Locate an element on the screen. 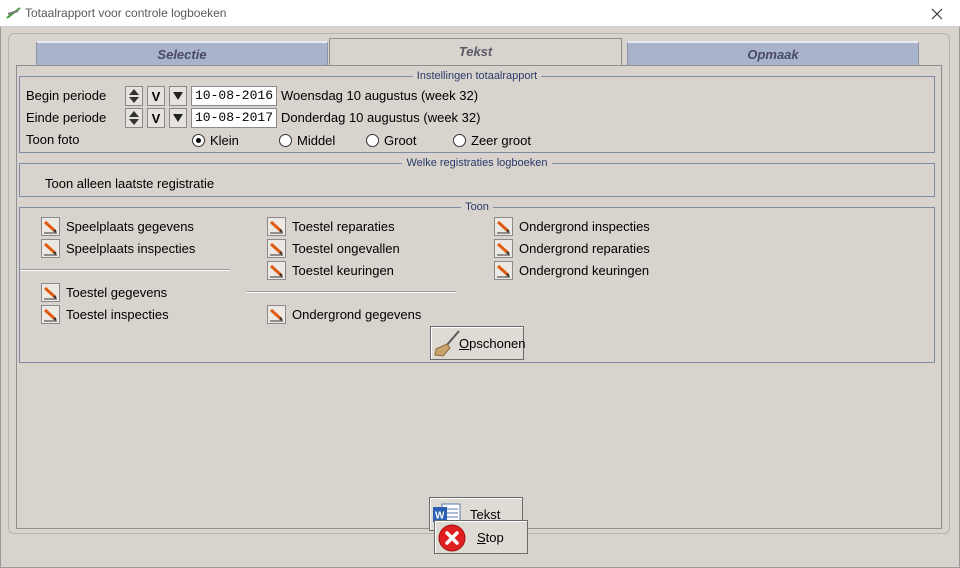  window-title: Totaalrapport voor controle logboeken is located at coordinates (126, 13).